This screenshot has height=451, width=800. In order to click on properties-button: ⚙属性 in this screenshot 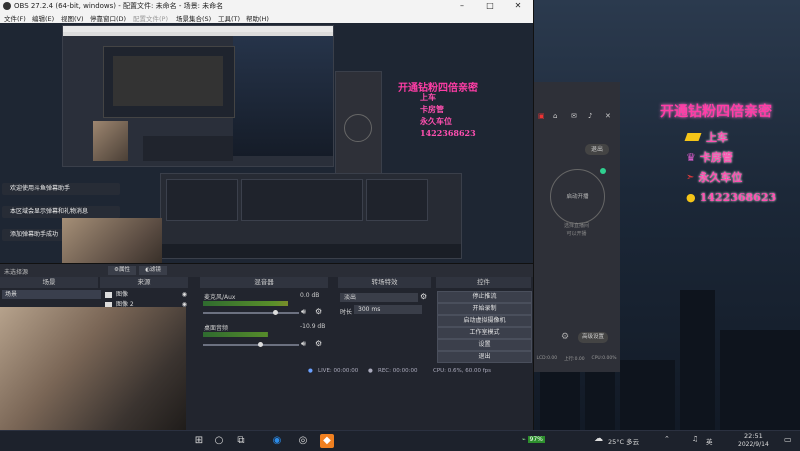, I will do `click(122, 270)`.